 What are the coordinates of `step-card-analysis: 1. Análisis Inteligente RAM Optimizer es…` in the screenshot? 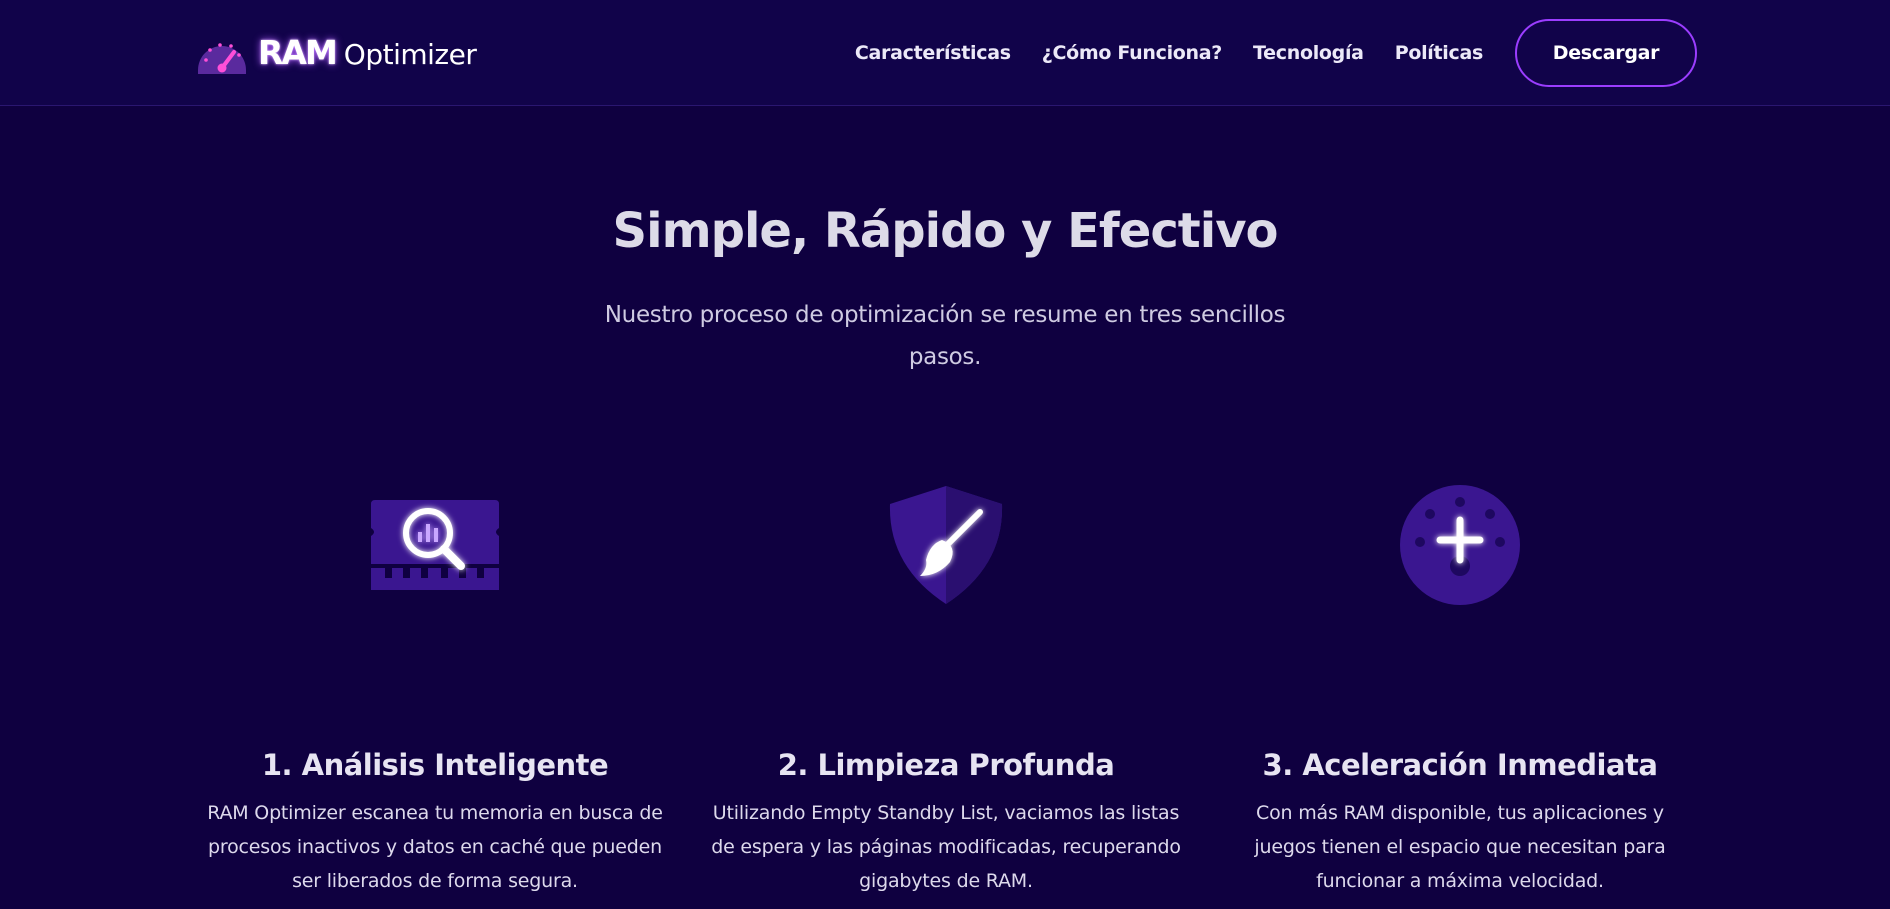 It's located at (435, 684).